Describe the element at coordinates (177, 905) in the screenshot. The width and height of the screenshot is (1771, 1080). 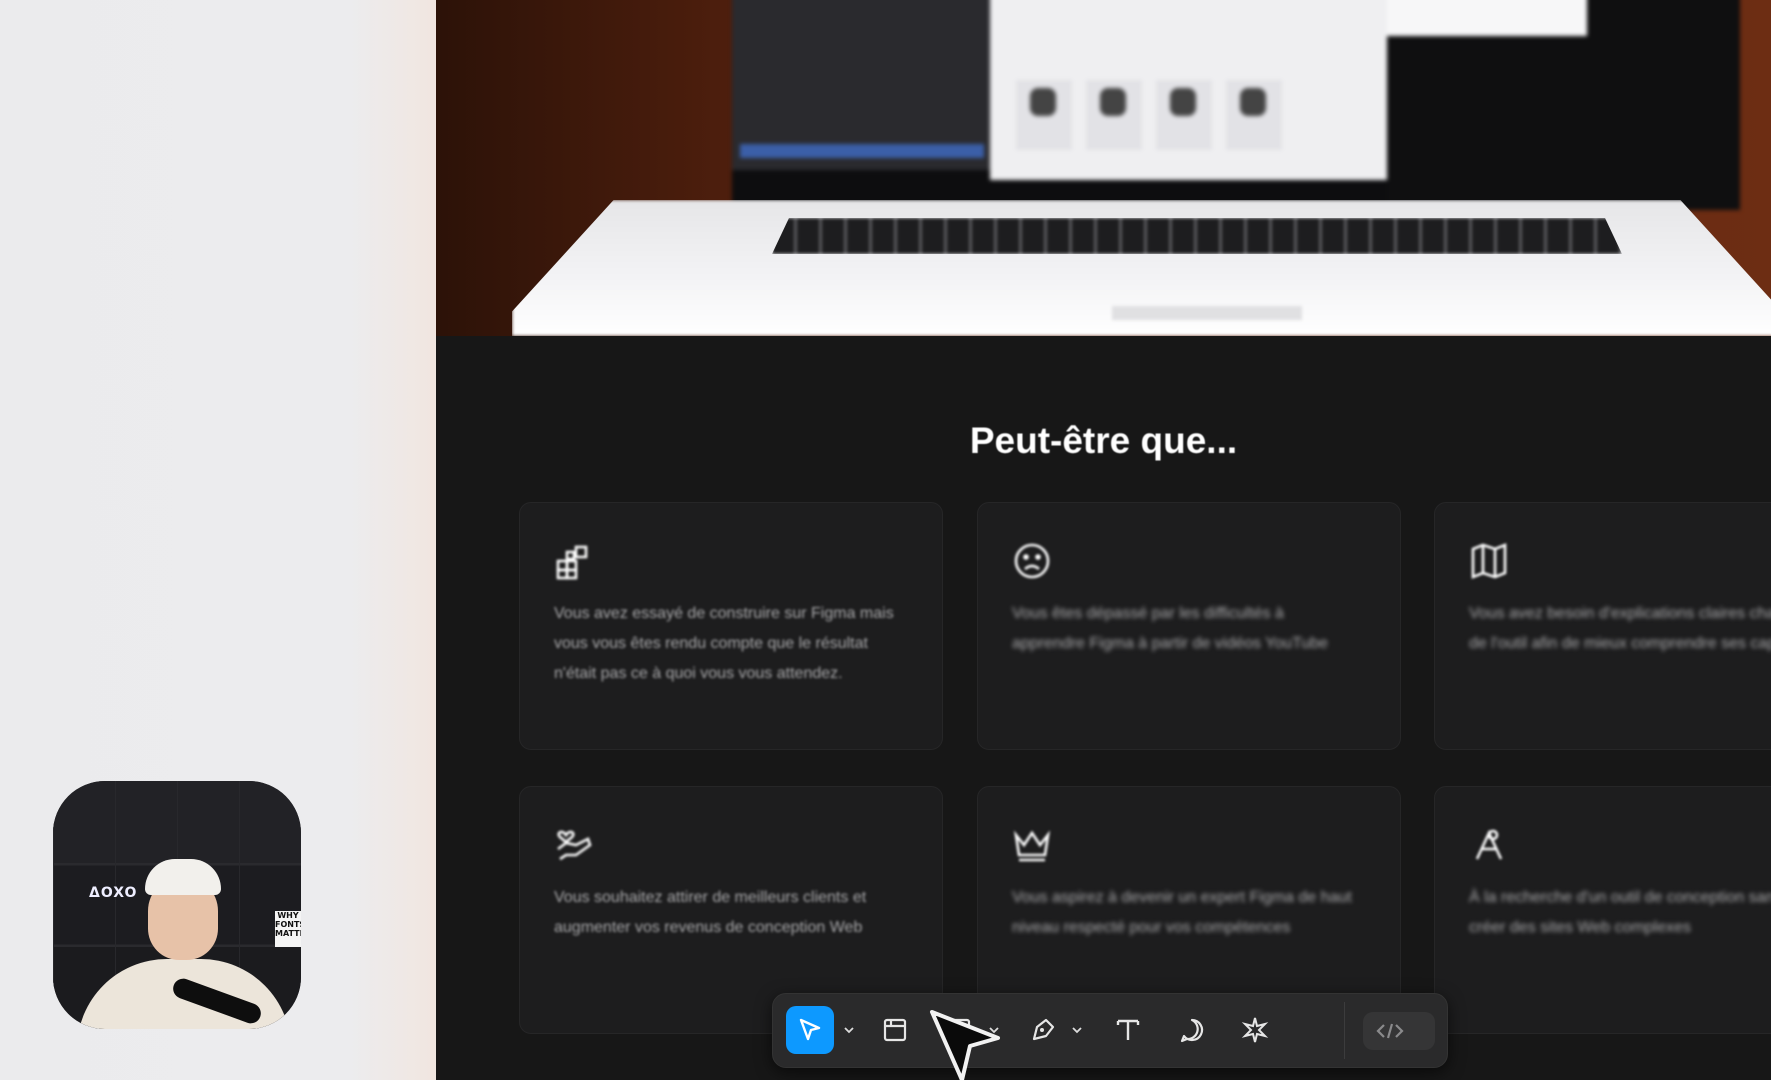
I see `webcam-overlay: ΔOXO WHY FONTS MATTER` at that location.